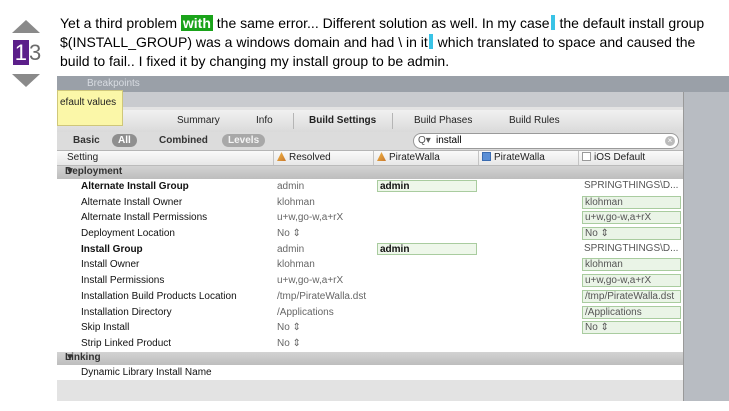 The image size is (729, 411). What do you see at coordinates (393, 84) in the screenshot?
I see `title-bar: Breakpoints` at bounding box center [393, 84].